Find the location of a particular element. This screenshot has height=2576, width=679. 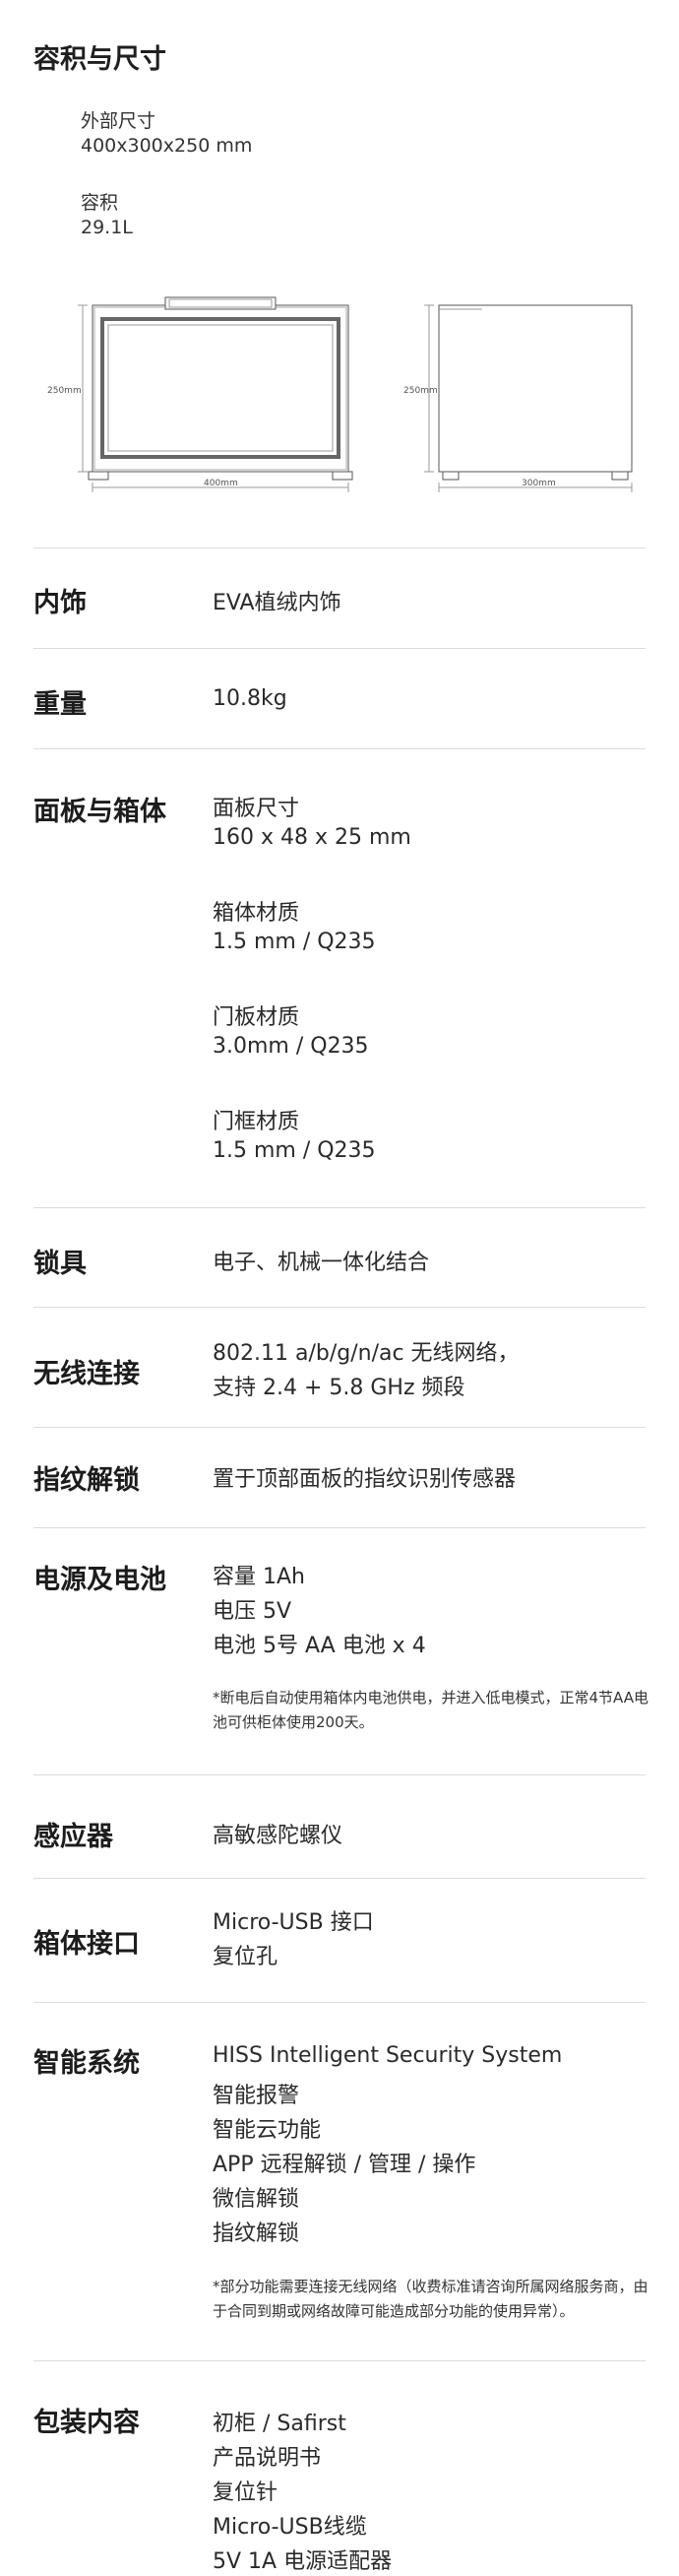

frame-material-label: 门框材质 is located at coordinates (256, 1122).